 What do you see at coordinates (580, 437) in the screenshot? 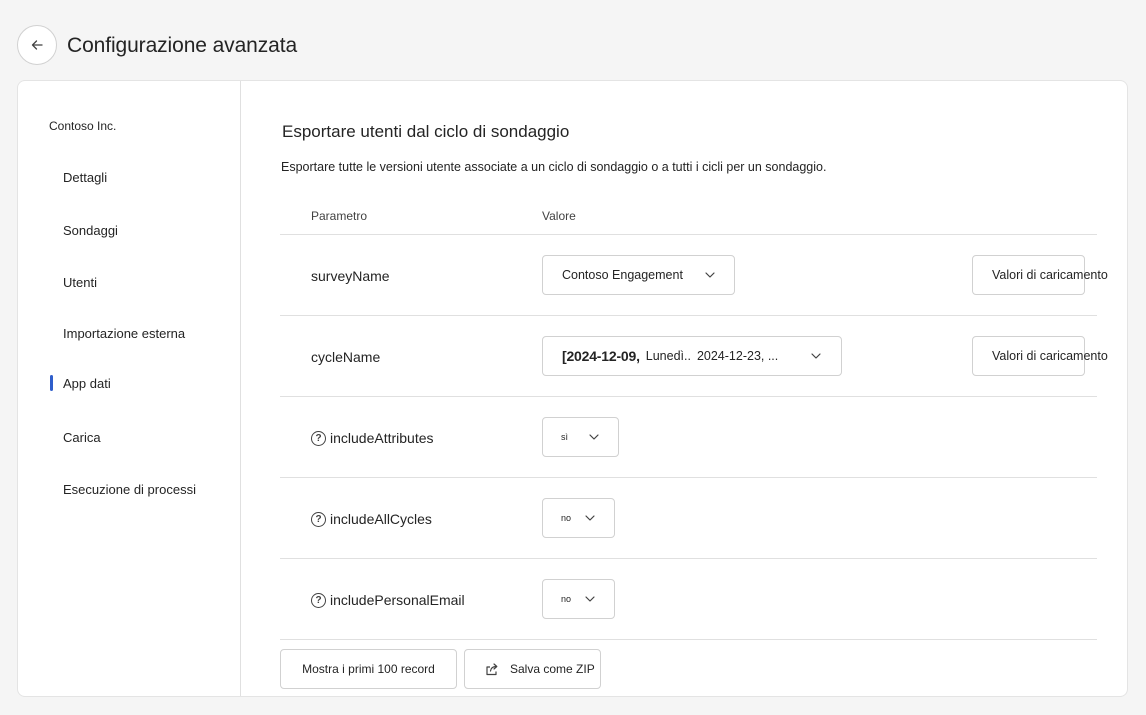
I see `include-attributes-dropdown: sì` at bounding box center [580, 437].